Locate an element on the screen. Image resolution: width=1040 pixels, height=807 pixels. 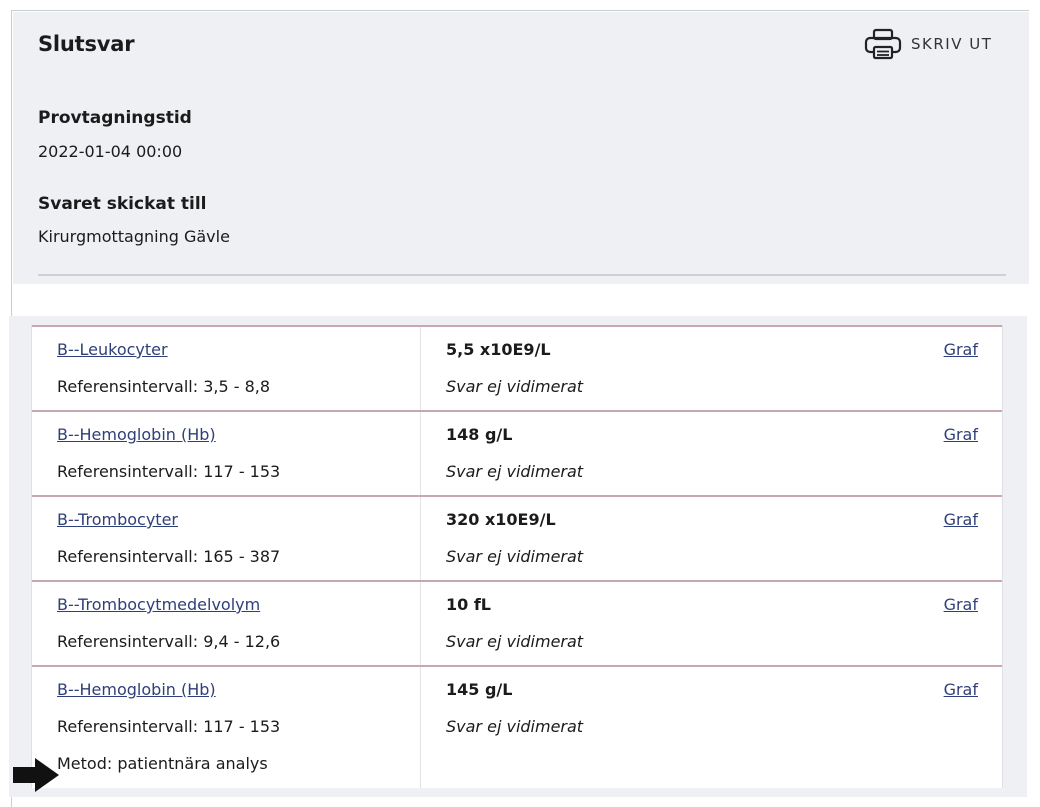
sent-to-label: Svaret skickat till is located at coordinates (122, 204).